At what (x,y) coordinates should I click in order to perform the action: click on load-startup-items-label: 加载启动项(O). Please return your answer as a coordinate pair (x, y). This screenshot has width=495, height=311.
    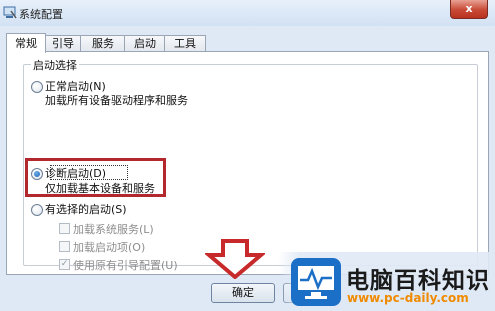
    Looking at the image, I should click on (109, 247).